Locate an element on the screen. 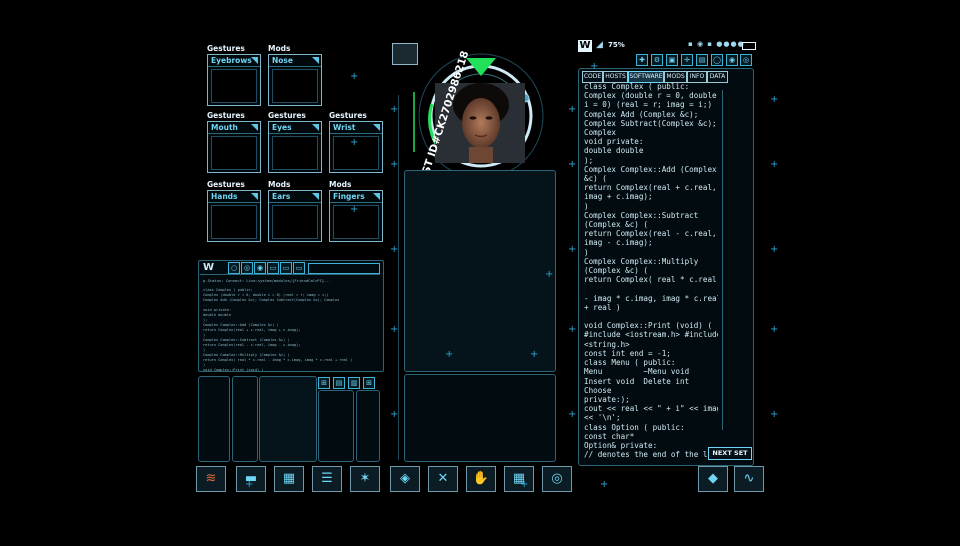  mini-tool-4: ▭ is located at coordinates (273, 268).